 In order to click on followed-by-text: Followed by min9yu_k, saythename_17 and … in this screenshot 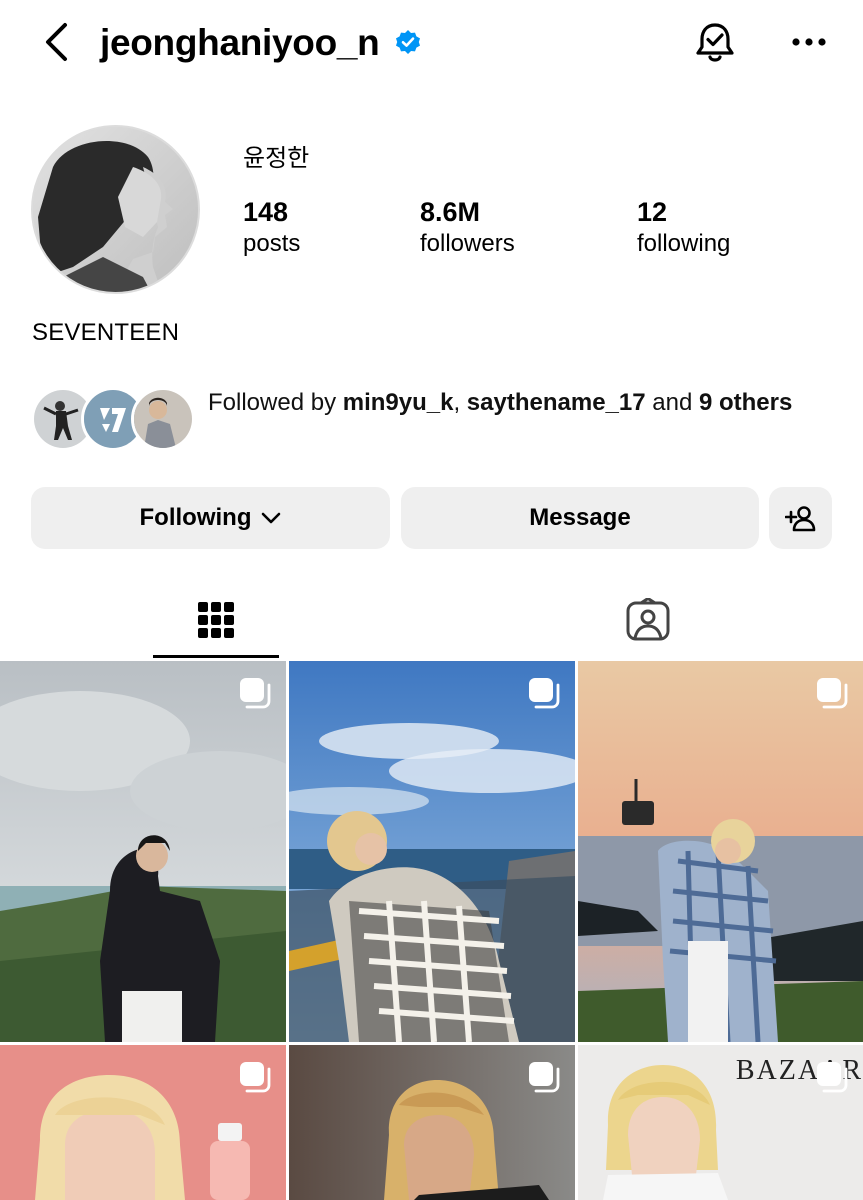, I will do `click(508, 402)`.